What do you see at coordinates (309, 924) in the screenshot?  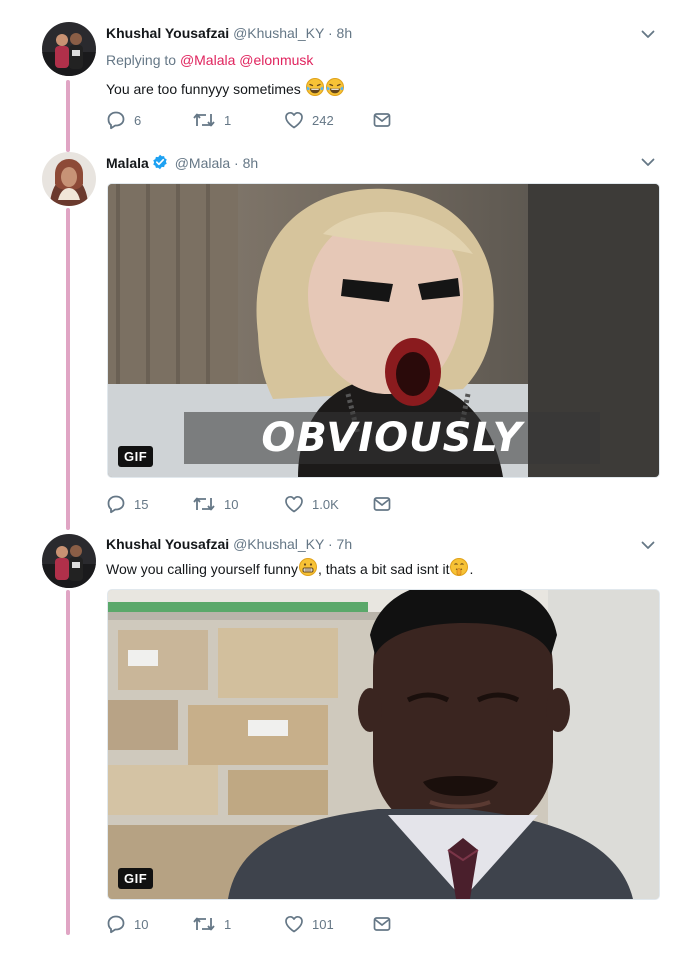 I see `like-button: 101` at bounding box center [309, 924].